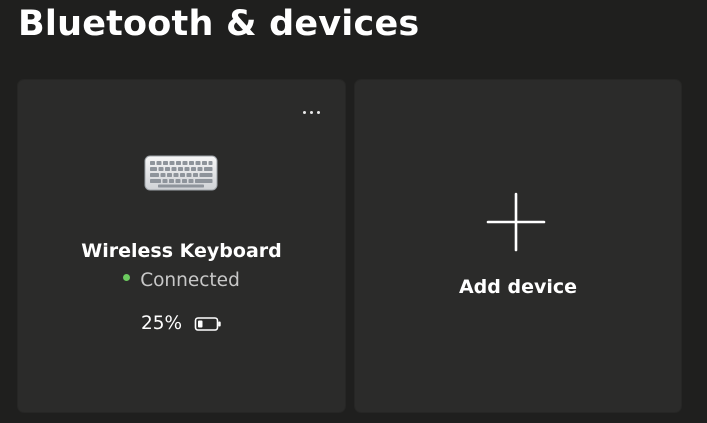 This screenshot has width=707, height=423. What do you see at coordinates (127, 277) in the screenshot?
I see `connected-status-dot-icon` at bounding box center [127, 277].